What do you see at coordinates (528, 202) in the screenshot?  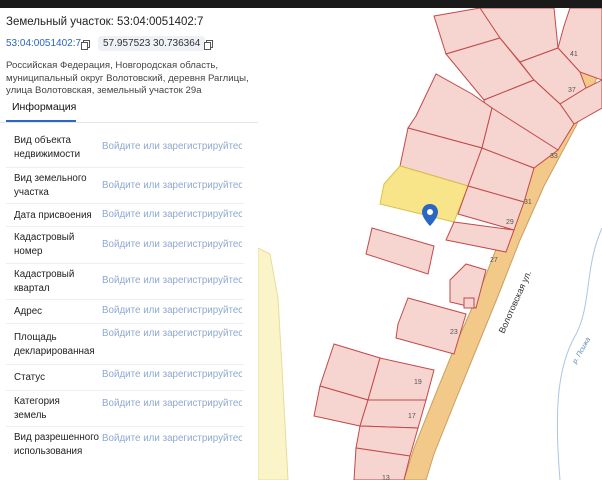 I see `parcel-number: 31` at bounding box center [528, 202].